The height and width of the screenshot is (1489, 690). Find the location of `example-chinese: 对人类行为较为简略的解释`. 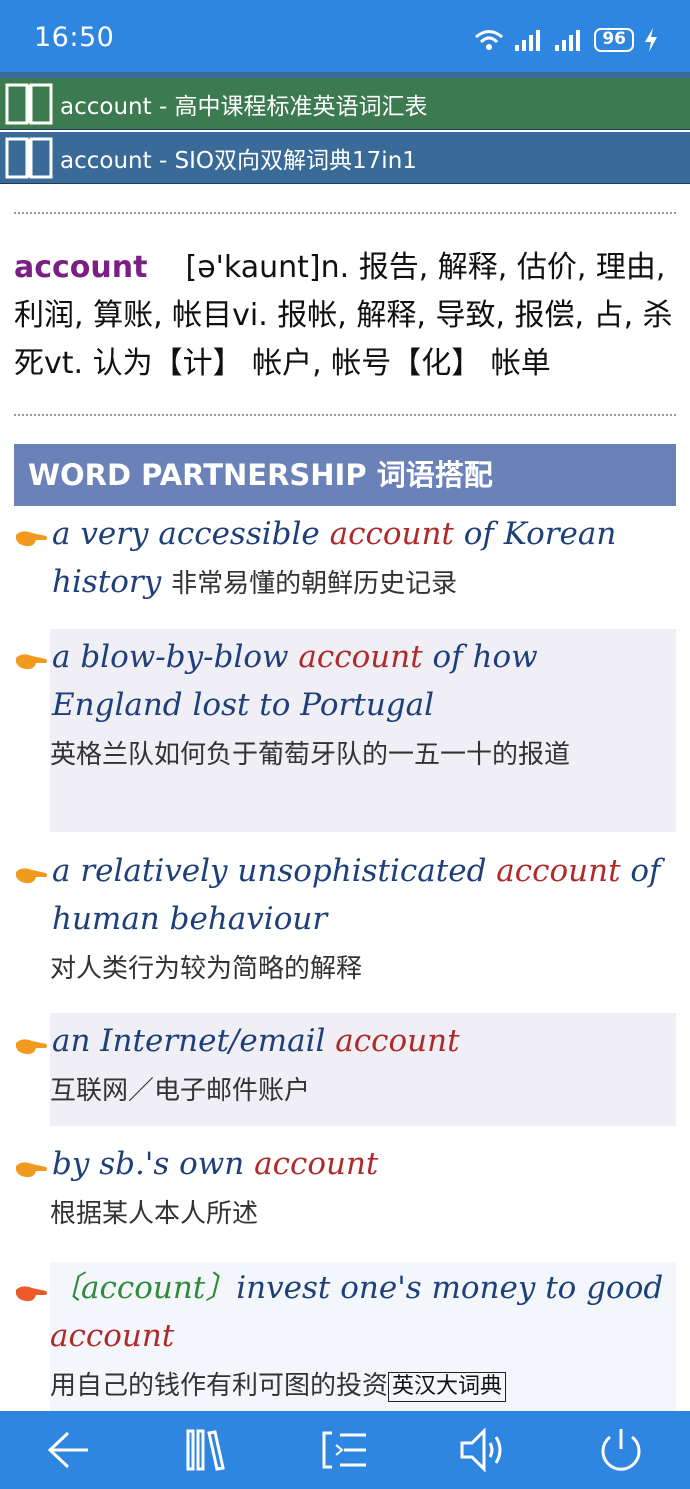

example-chinese: 对人类行为较为简略的解释 is located at coordinates (206, 969).